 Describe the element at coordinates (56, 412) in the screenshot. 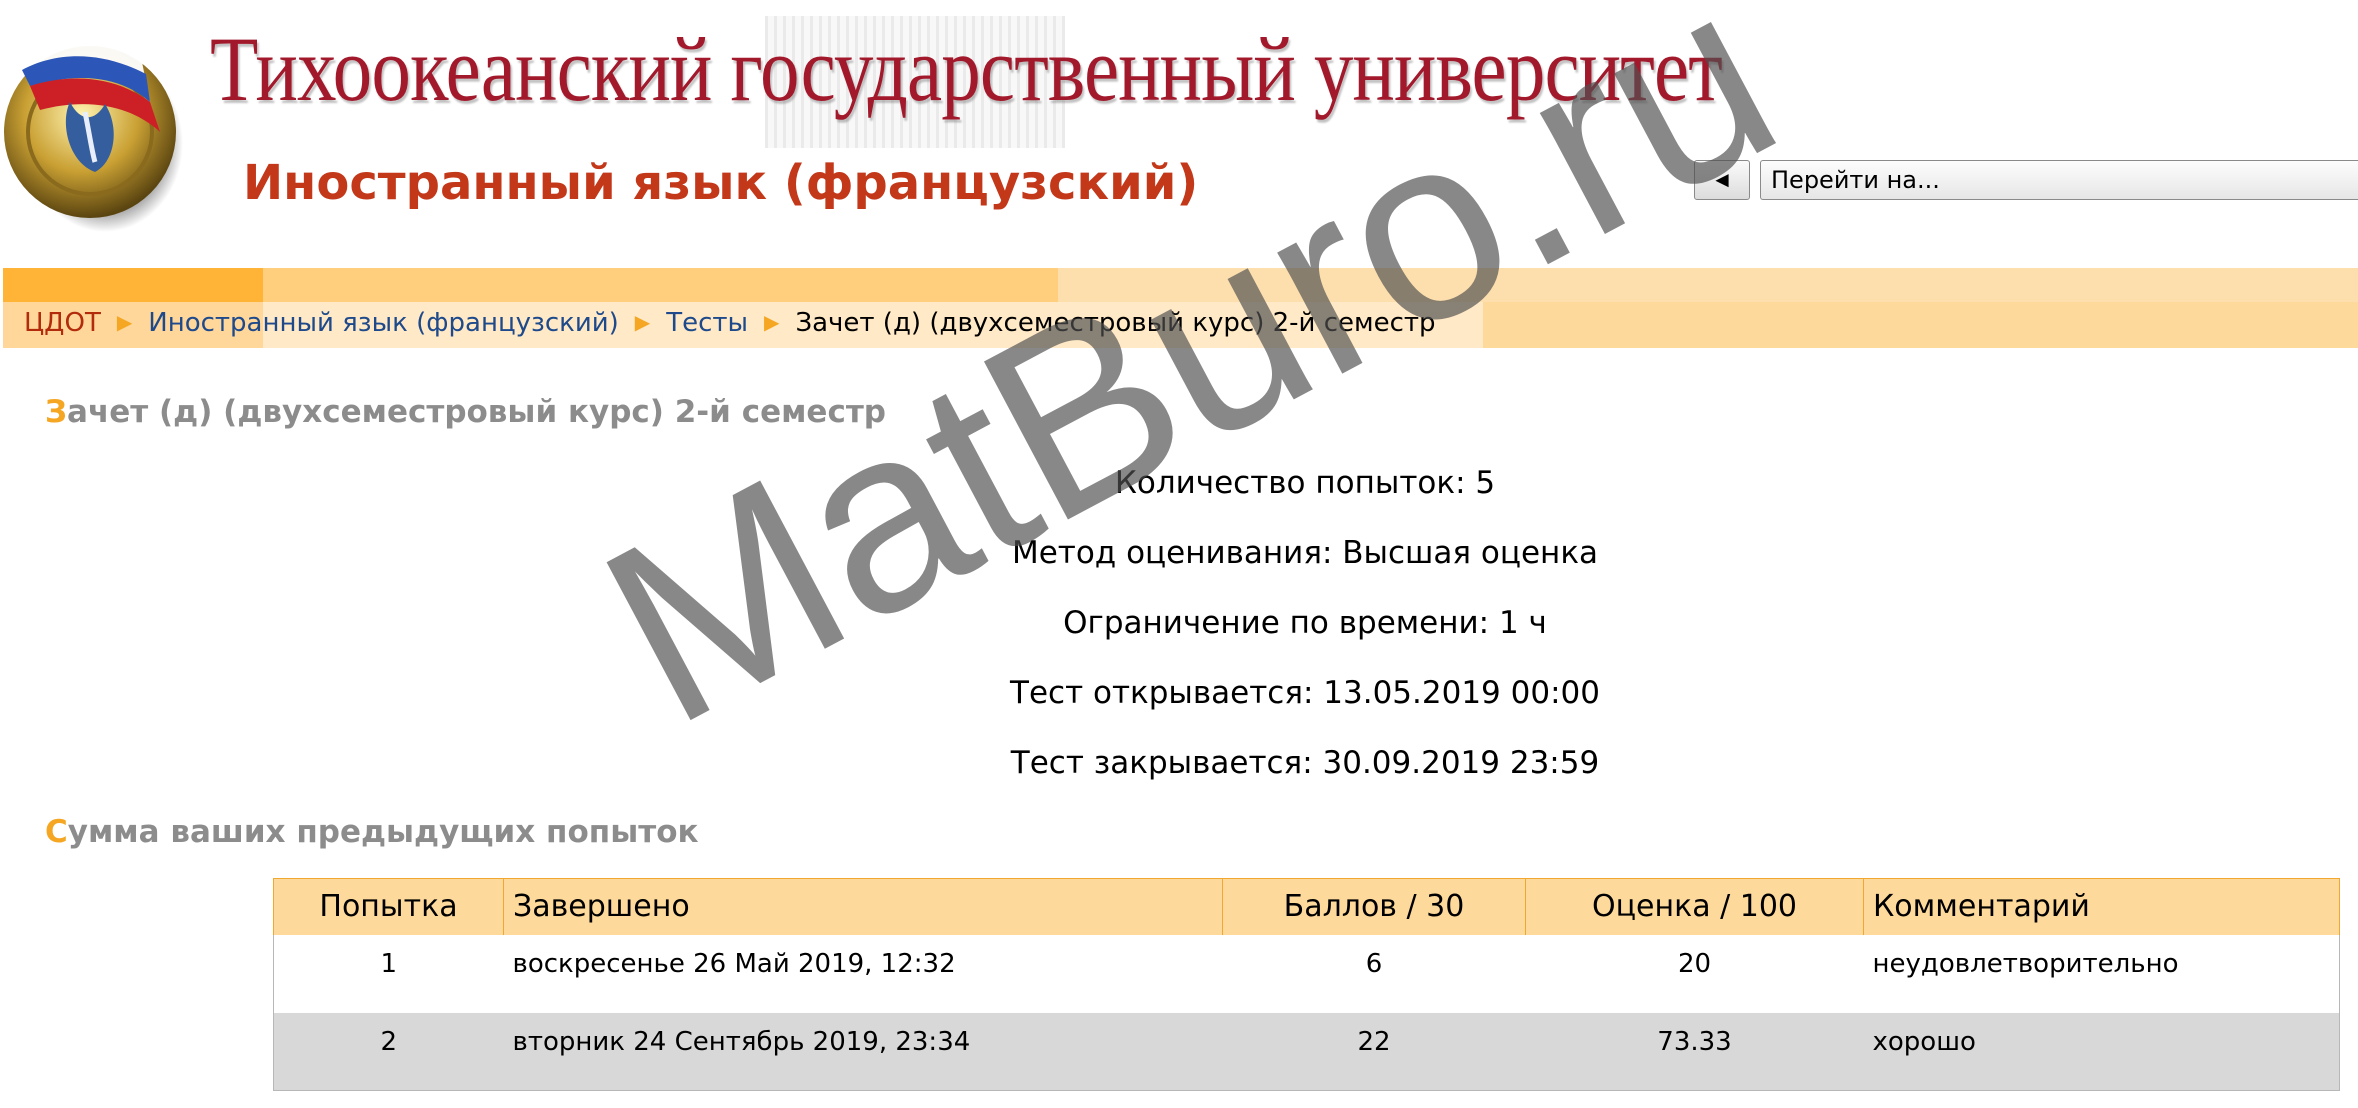

I see `quiz-heading-initial: З` at that location.